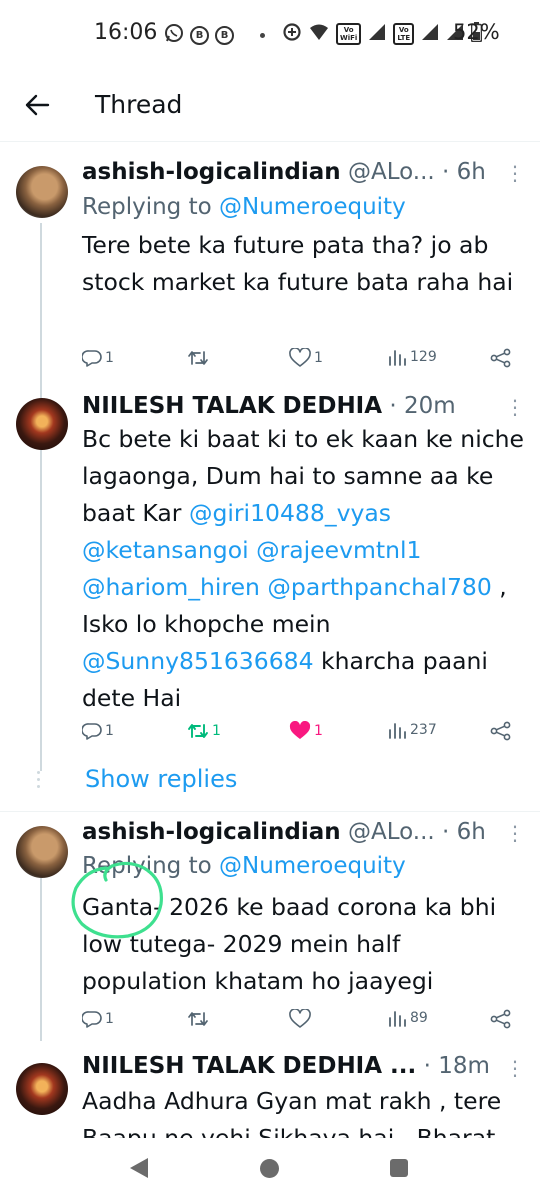 The image size is (540, 1200). What do you see at coordinates (224, 35) in the screenshot?
I see `b-app-icon-2: B` at bounding box center [224, 35].